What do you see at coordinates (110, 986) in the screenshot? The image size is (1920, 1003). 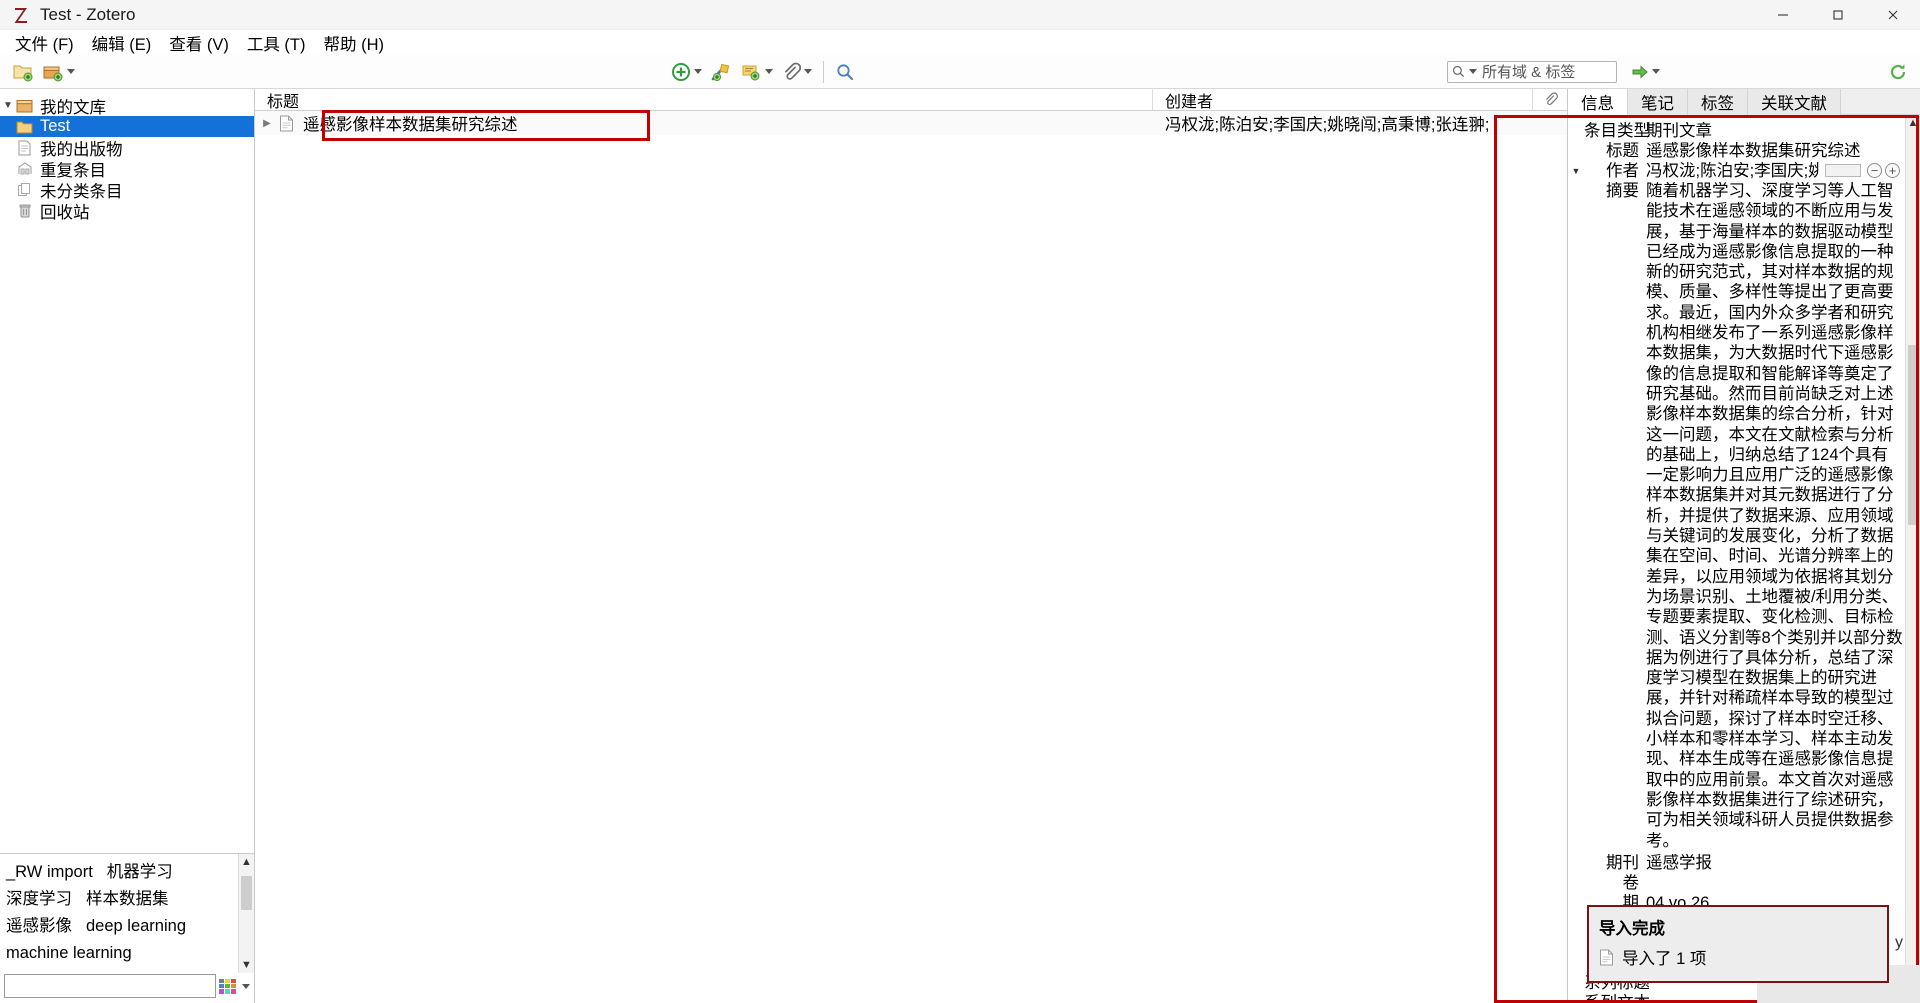 I see `tag-filter-input` at bounding box center [110, 986].